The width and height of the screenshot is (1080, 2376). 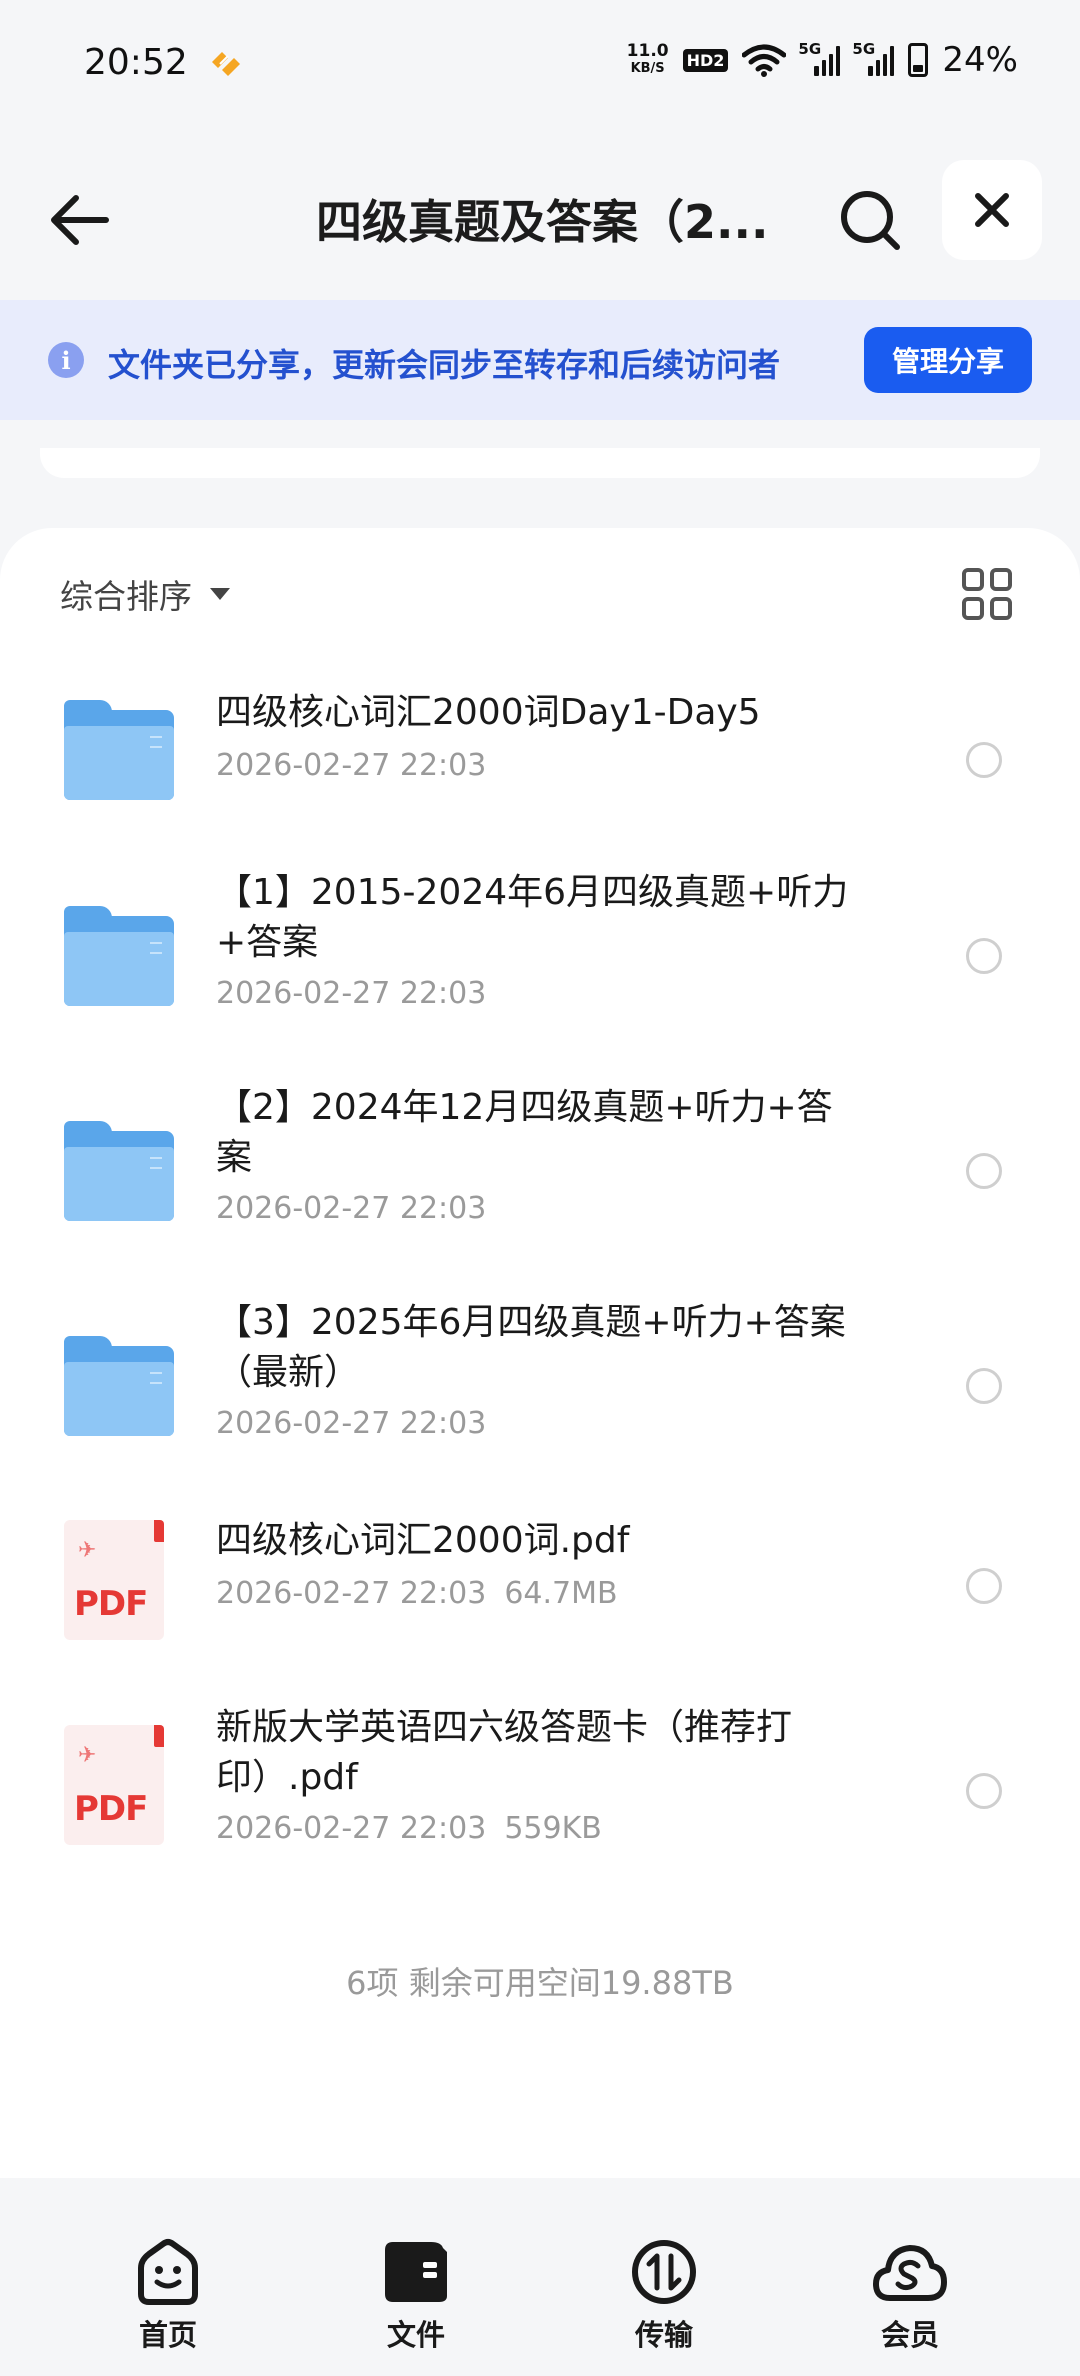 What do you see at coordinates (540, 463) in the screenshot?
I see `collapsed-panel-edge` at bounding box center [540, 463].